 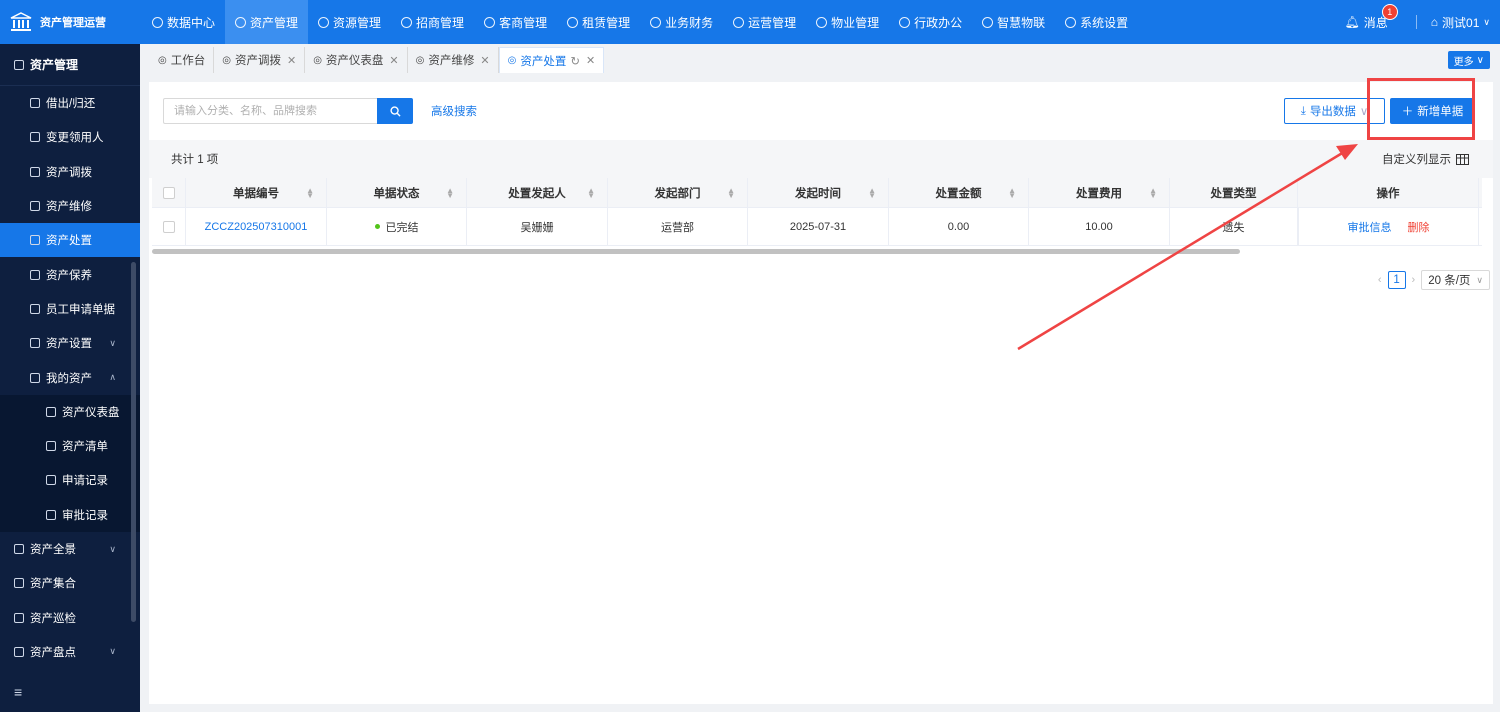 What do you see at coordinates (1396, 280) in the screenshot?
I see `page-number: 1` at bounding box center [1396, 280].